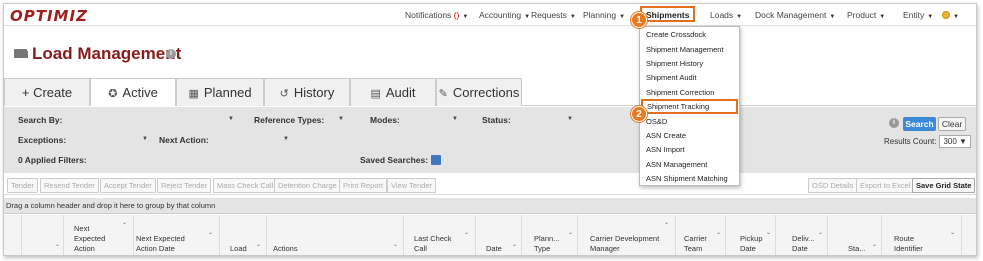  What do you see at coordinates (401, 160) in the screenshot?
I see `saved-searches: Saved Searches:` at bounding box center [401, 160].